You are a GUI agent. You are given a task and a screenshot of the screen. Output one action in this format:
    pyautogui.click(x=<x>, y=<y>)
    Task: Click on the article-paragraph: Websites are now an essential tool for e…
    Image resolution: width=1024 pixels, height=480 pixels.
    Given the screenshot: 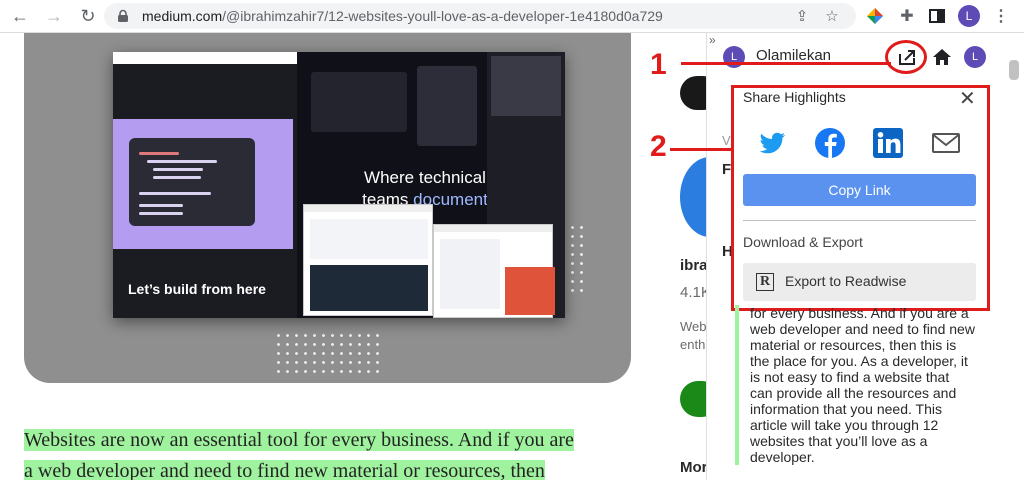 What is the action you would take?
    pyautogui.click(x=329, y=452)
    